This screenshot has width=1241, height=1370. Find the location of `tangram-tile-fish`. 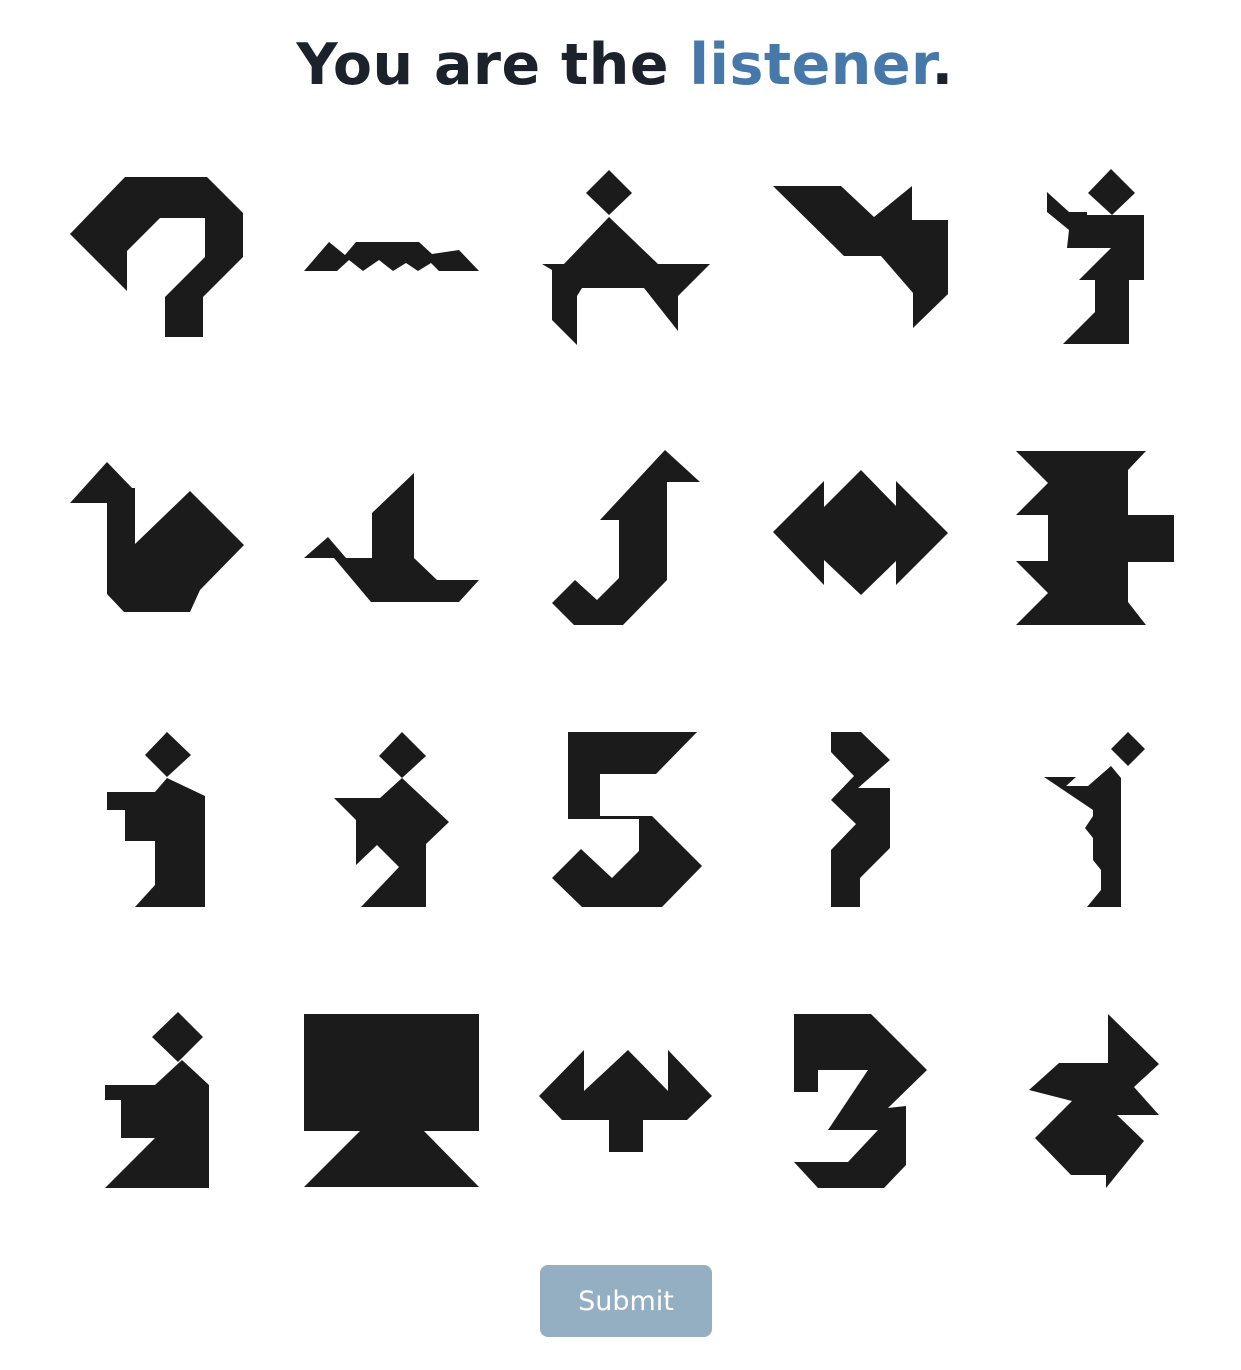

tangram-tile-fish is located at coordinates (1091, 1102).